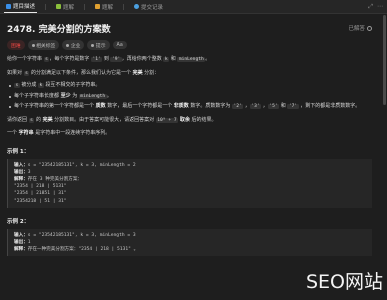 The height and width of the screenshot is (300, 387). Describe the element at coordinates (116, 59) in the screenshot. I see `inline-code: '9'` at that location.